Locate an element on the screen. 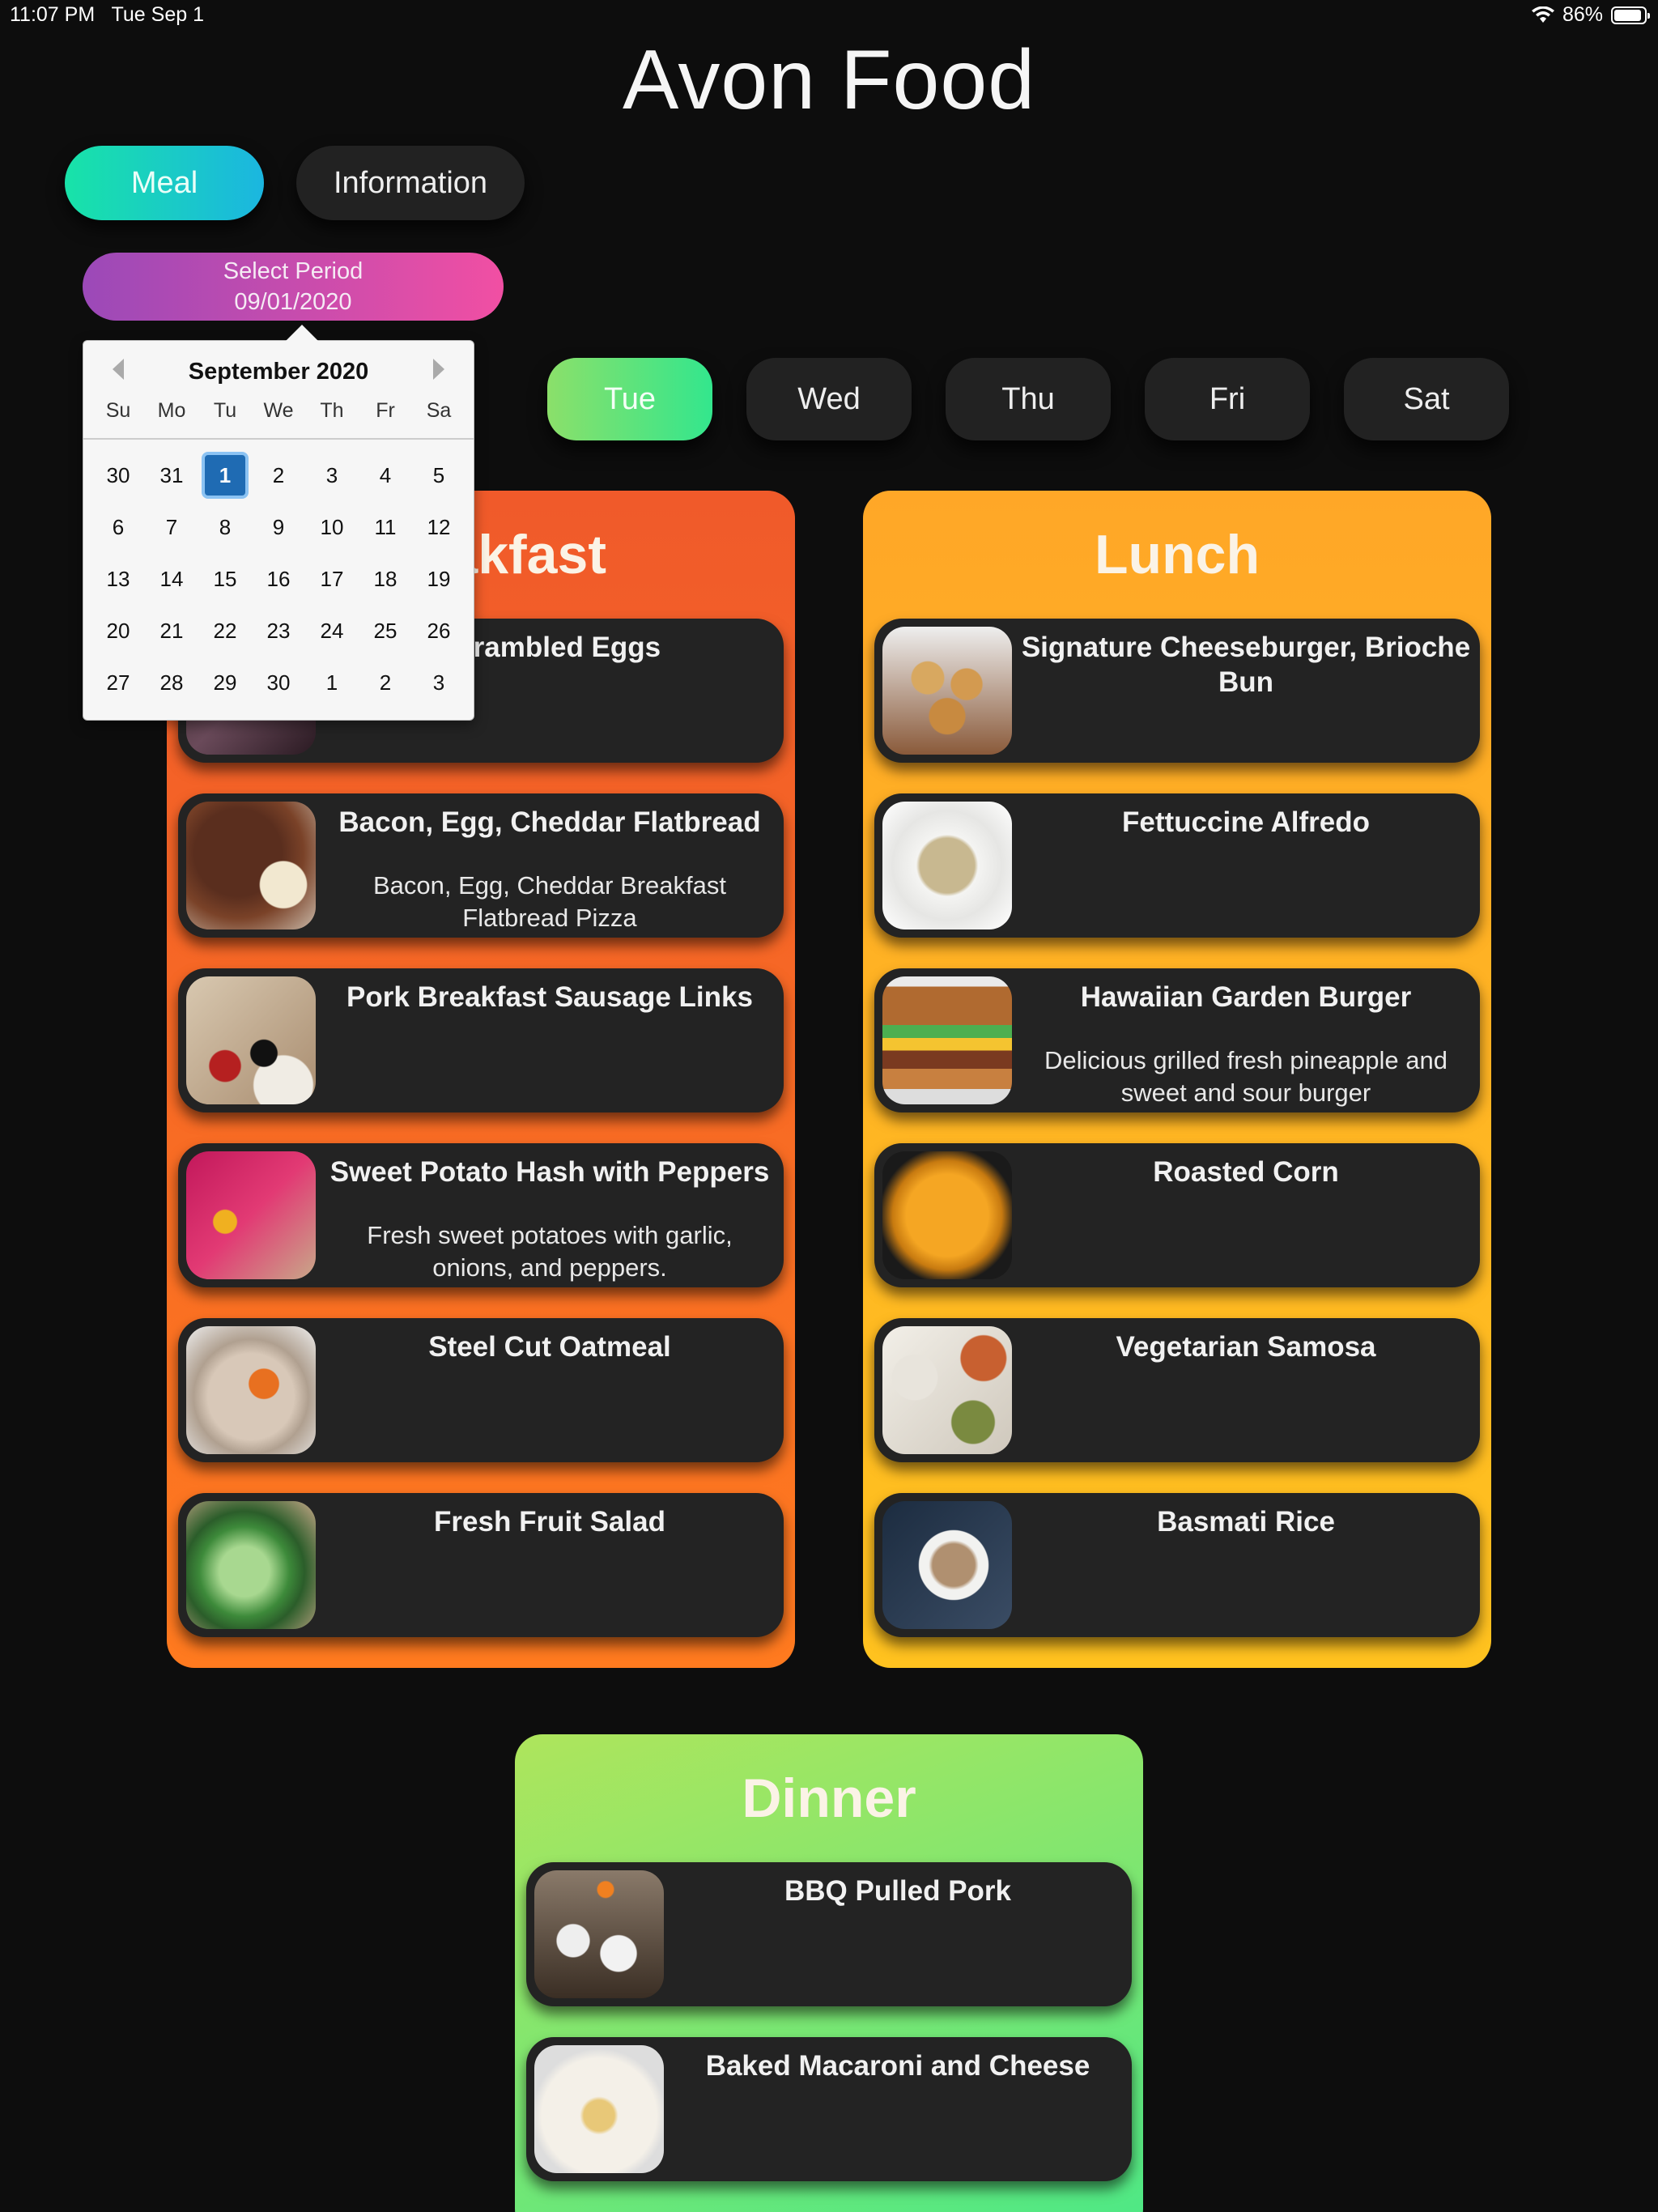 This screenshot has width=1658, height=2212. calendar-day-number: 25 is located at coordinates (385, 631).